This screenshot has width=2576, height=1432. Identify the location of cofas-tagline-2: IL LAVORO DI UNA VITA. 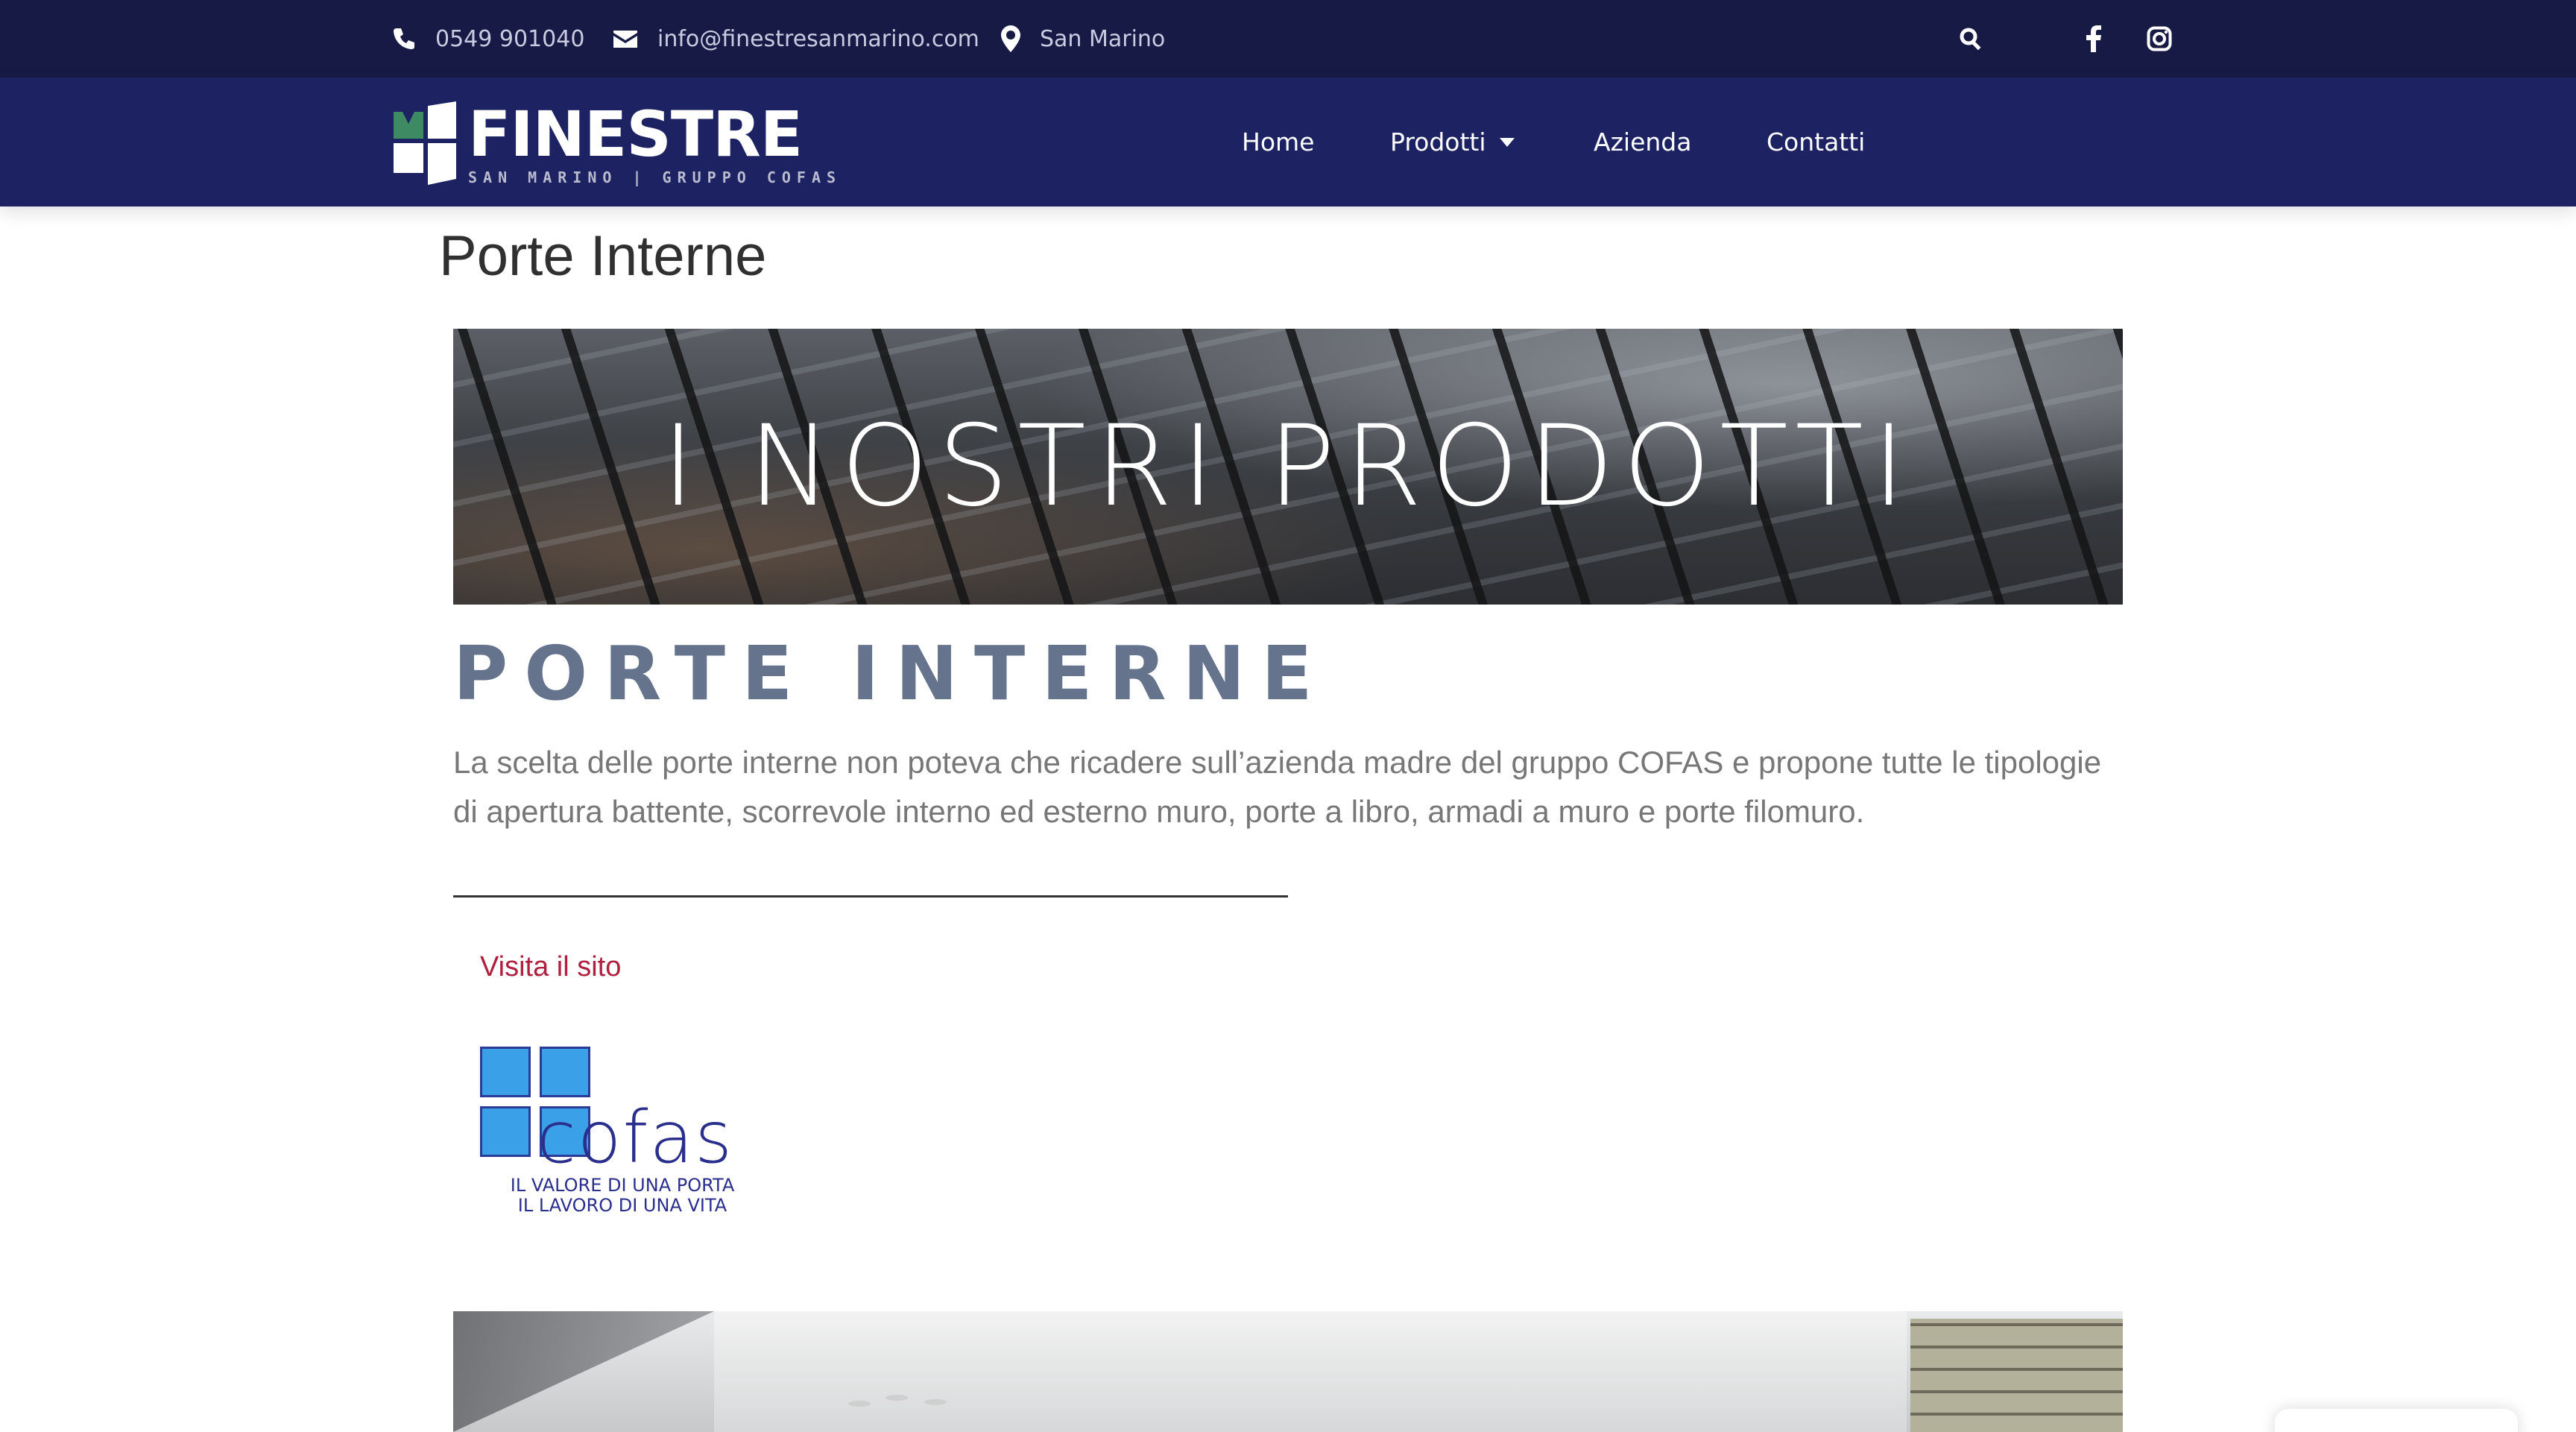
(622, 1205).